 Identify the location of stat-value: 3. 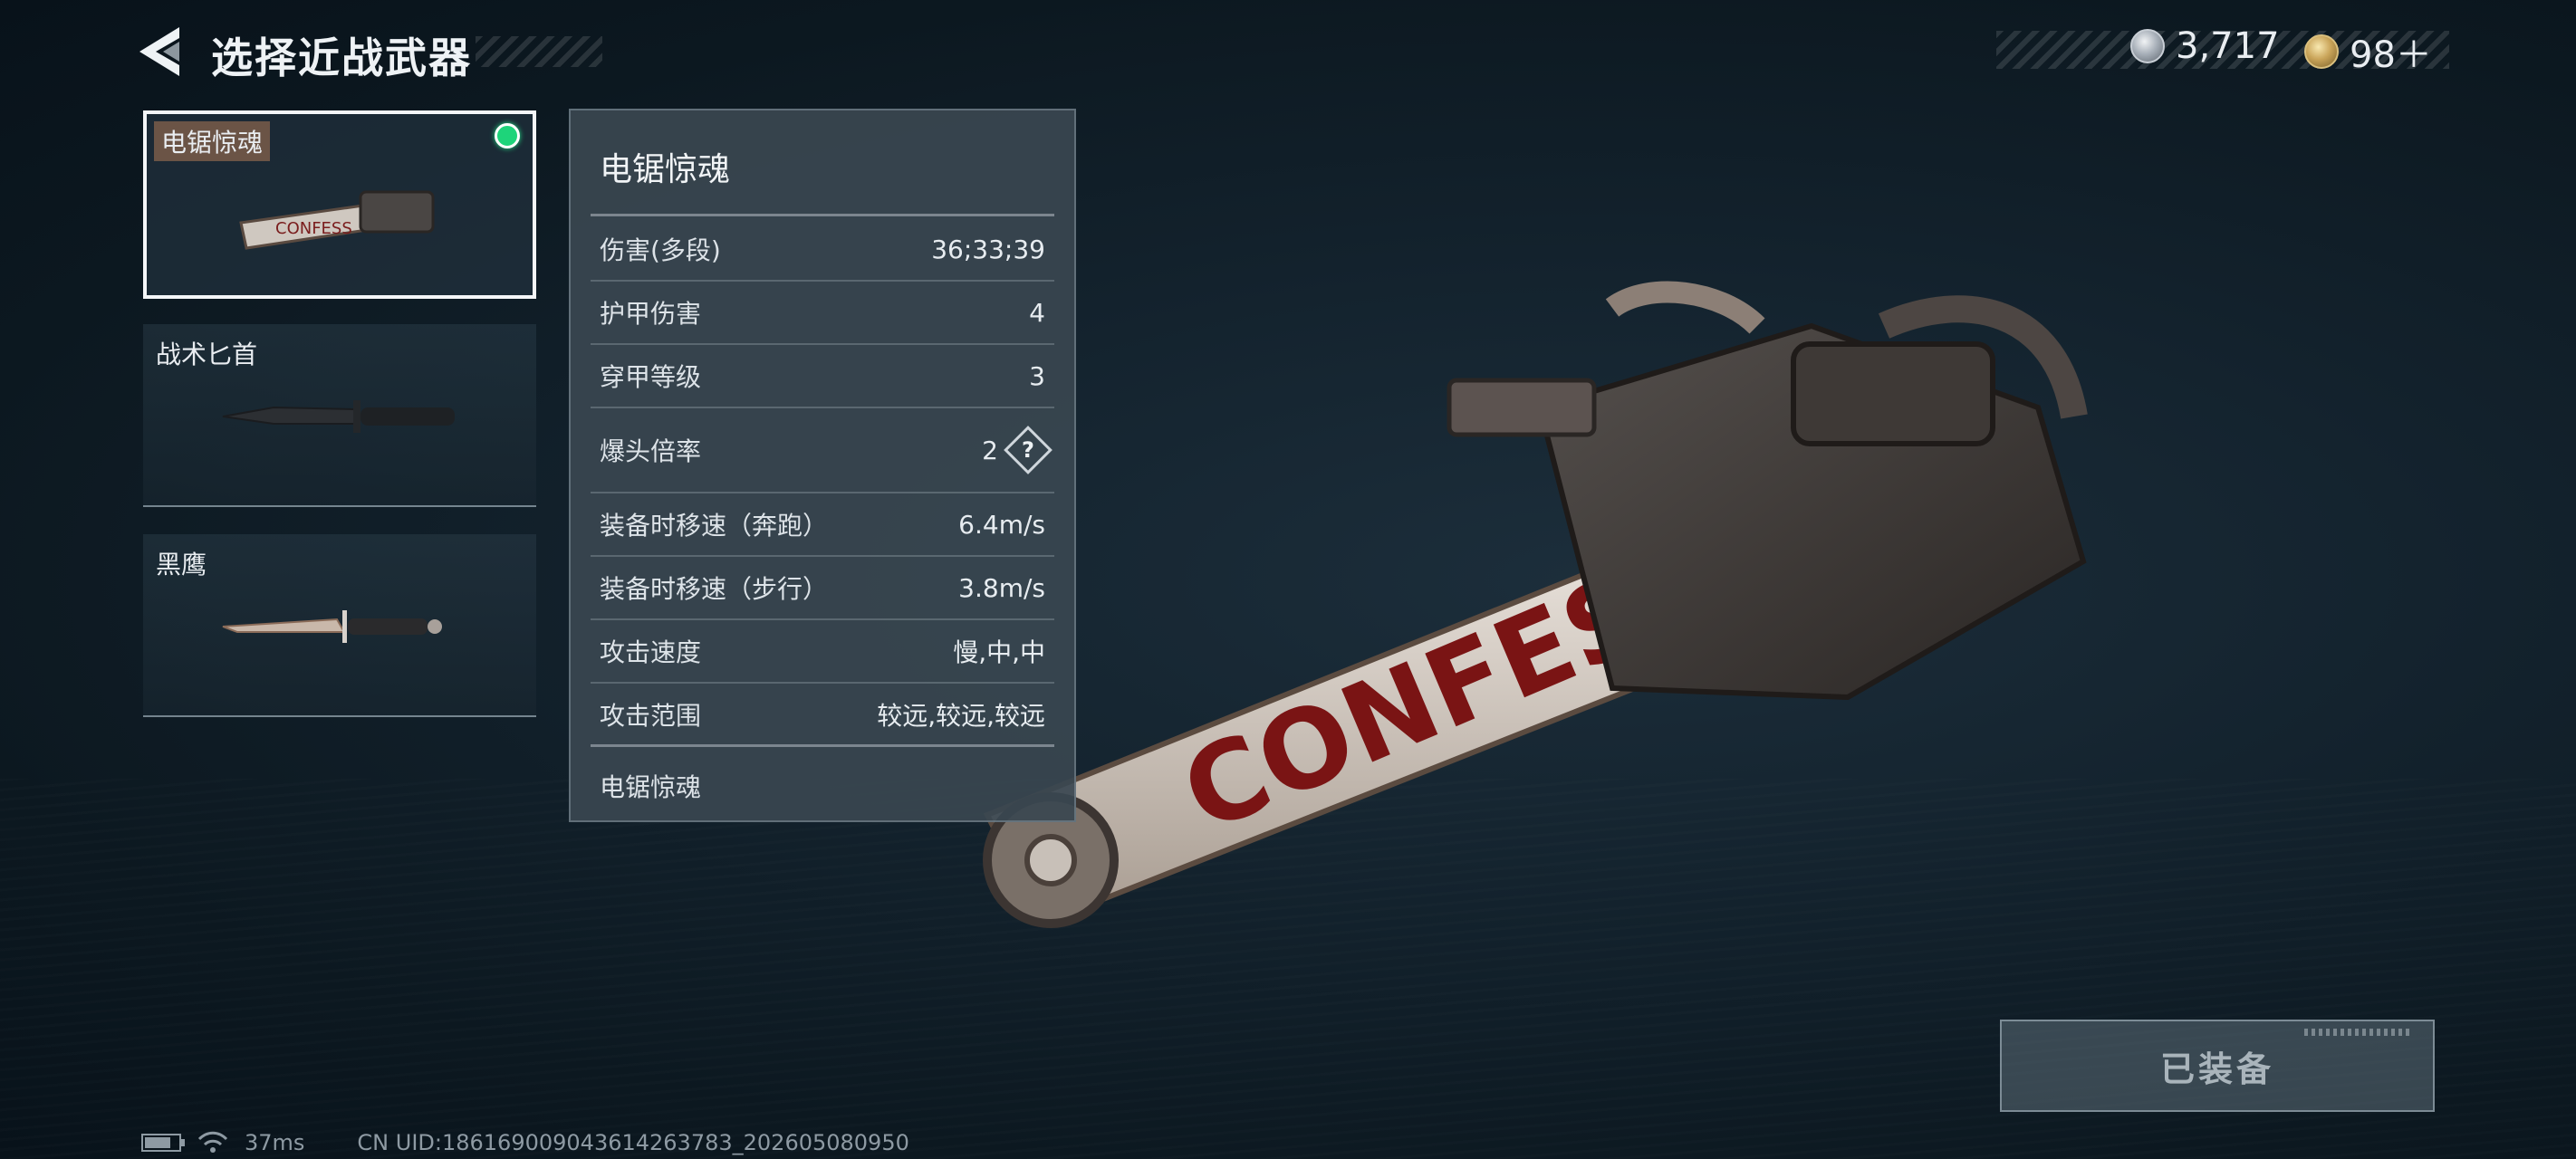
(1037, 375).